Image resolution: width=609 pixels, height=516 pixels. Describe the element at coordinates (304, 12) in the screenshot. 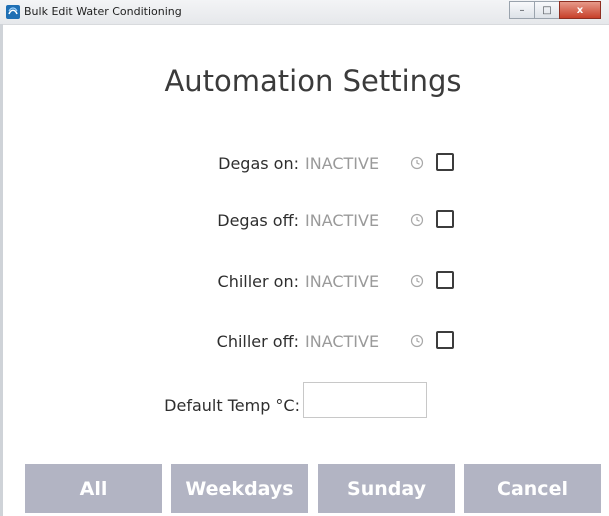

I see `title-bar: Bulk Edit Water Conditioning – □ x` at that location.